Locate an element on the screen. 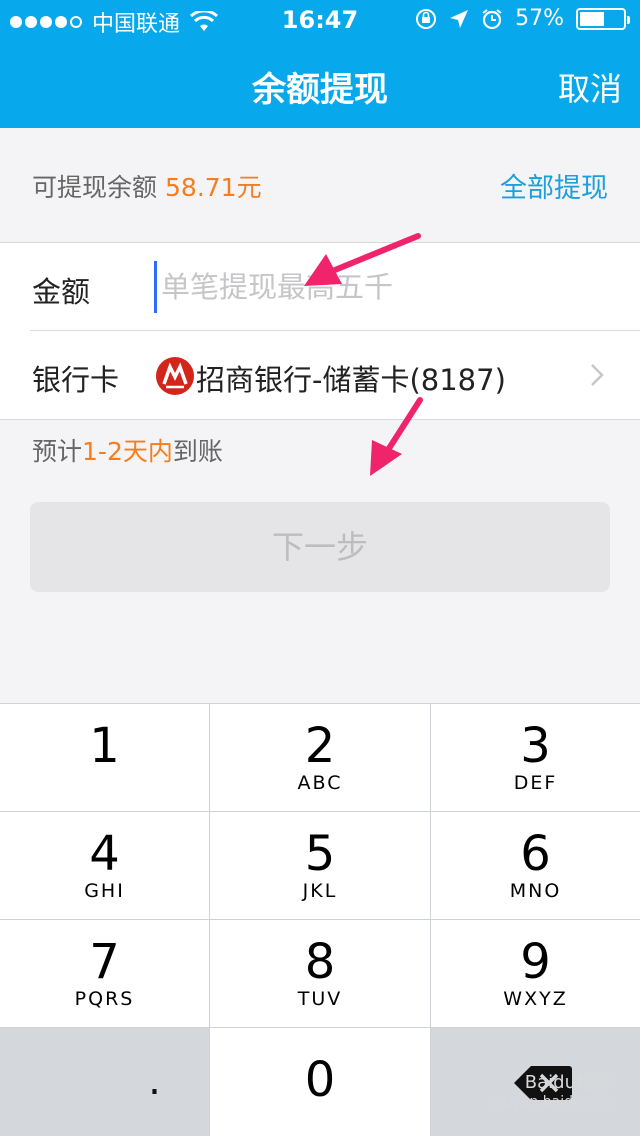 The height and width of the screenshot is (1136, 640). key-3: 3 DEF is located at coordinates (535, 757).